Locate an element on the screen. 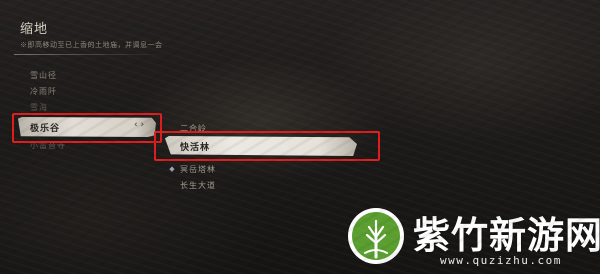 The image size is (600, 274). map-marker-icon: ◆ is located at coordinates (172, 169).